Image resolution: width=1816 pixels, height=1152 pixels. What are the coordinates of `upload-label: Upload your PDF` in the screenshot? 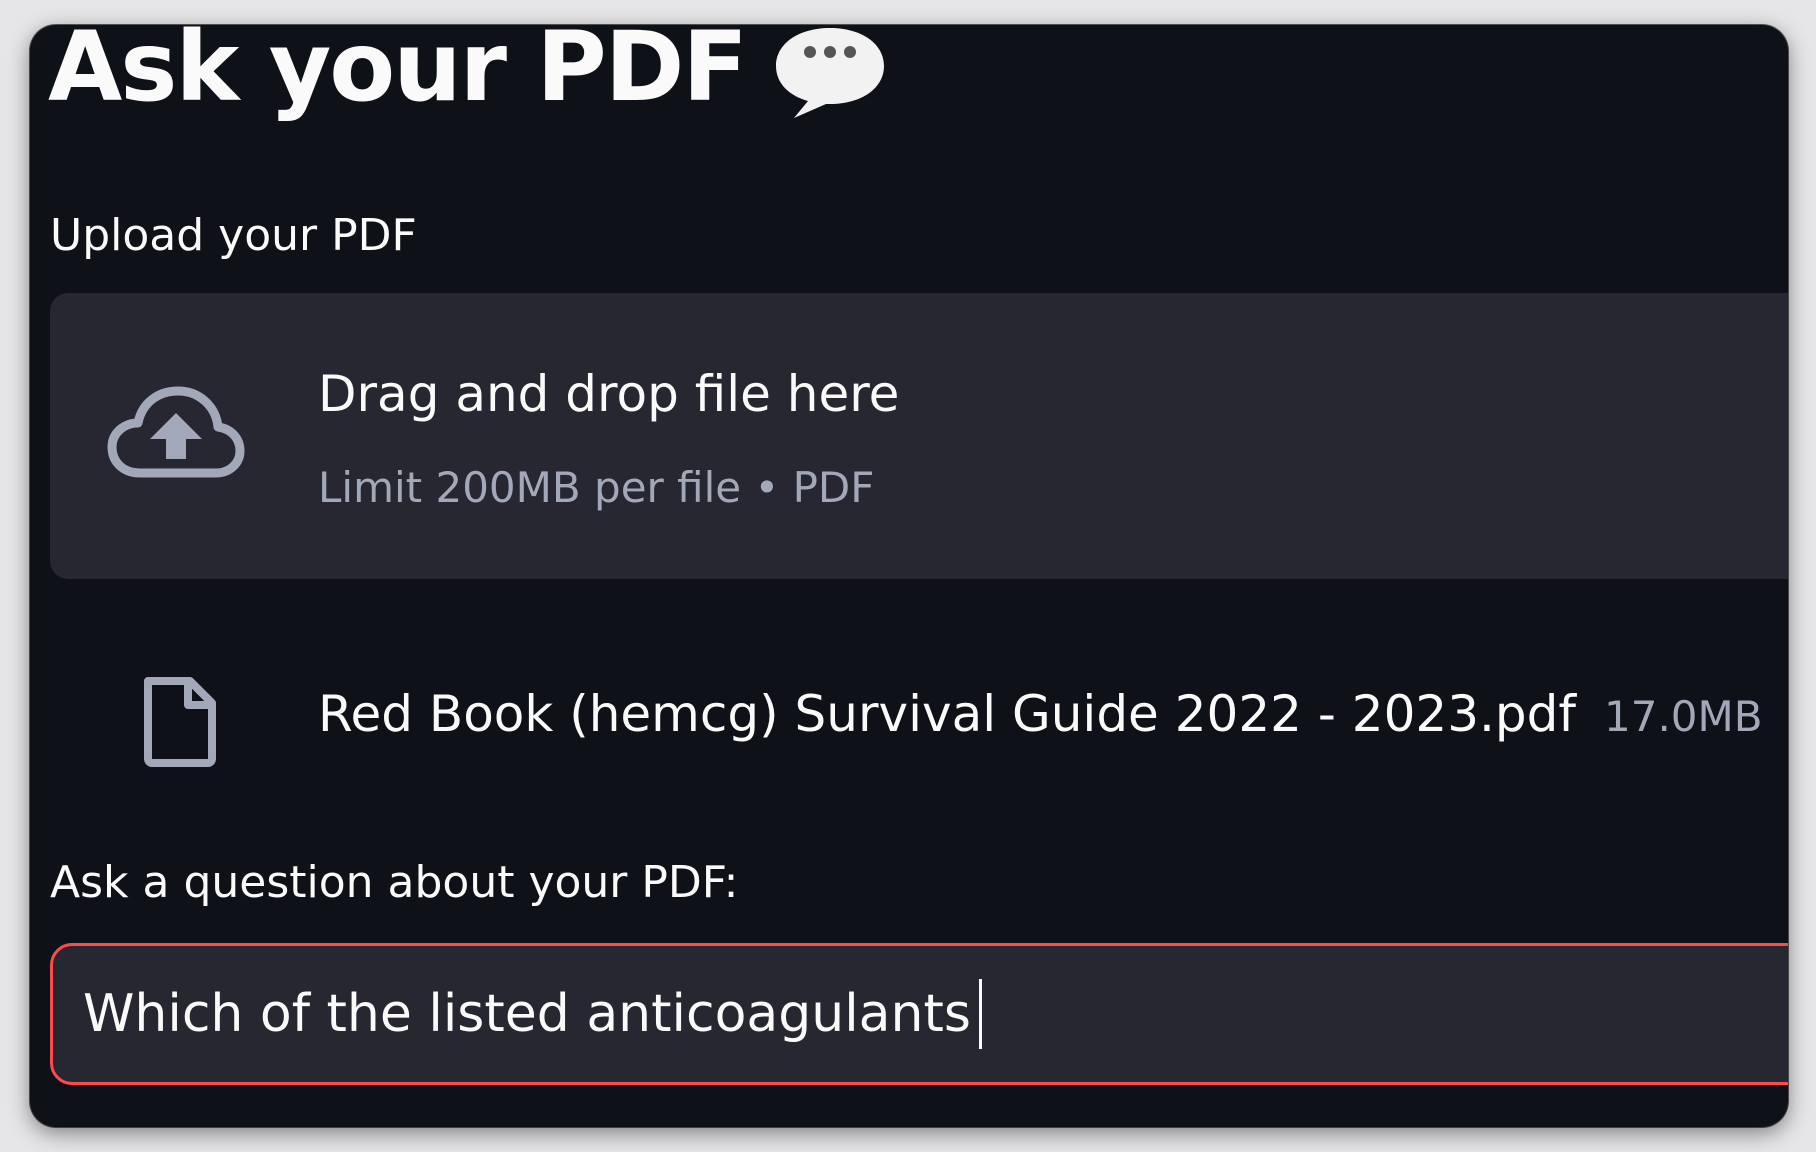 It's located at (233, 235).